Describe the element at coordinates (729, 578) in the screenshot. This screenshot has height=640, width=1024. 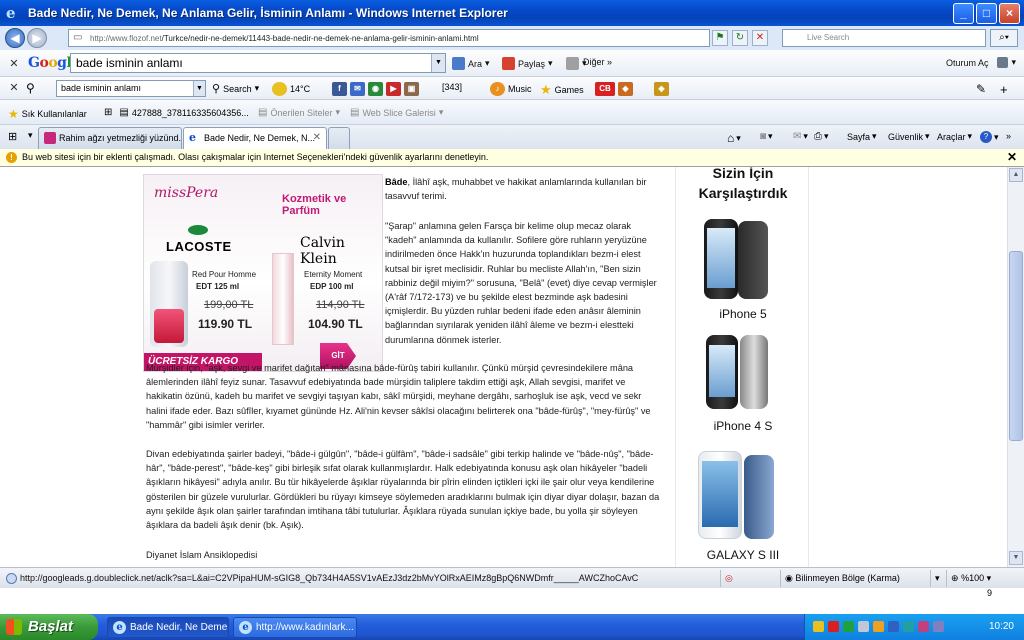
I see `popup-blocked-icon: ◎` at that location.